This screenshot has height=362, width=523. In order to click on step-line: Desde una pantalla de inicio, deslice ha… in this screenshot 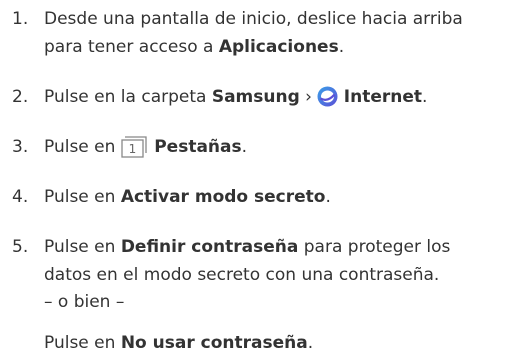, I will do `click(253, 19)`.